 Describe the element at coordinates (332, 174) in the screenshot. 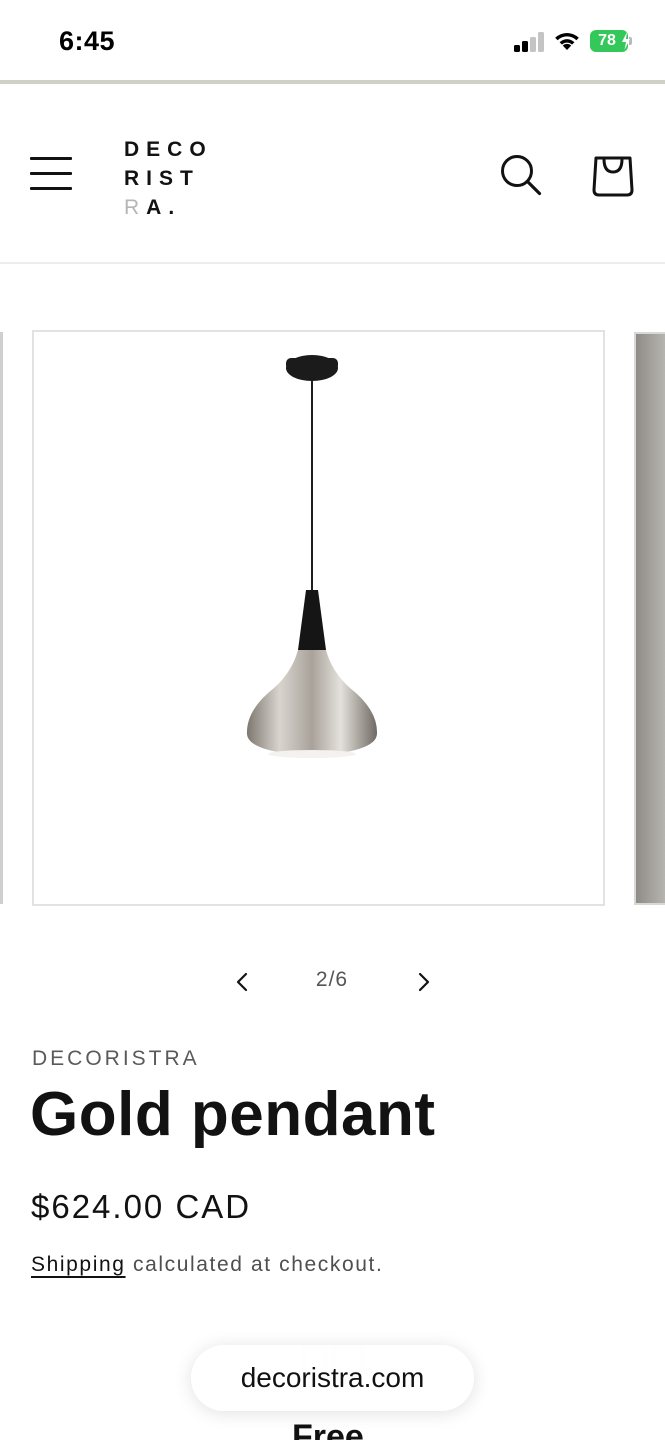

I see `site-header: DECO RIST RA.` at that location.